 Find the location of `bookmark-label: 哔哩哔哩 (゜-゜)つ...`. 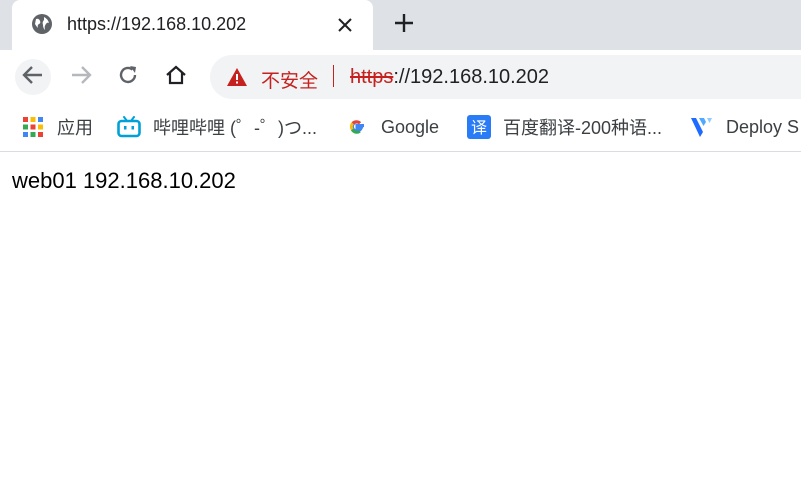

bookmark-label: 哔哩哔哩 (゜-゜)つ... is located at coordinates (235, 128).